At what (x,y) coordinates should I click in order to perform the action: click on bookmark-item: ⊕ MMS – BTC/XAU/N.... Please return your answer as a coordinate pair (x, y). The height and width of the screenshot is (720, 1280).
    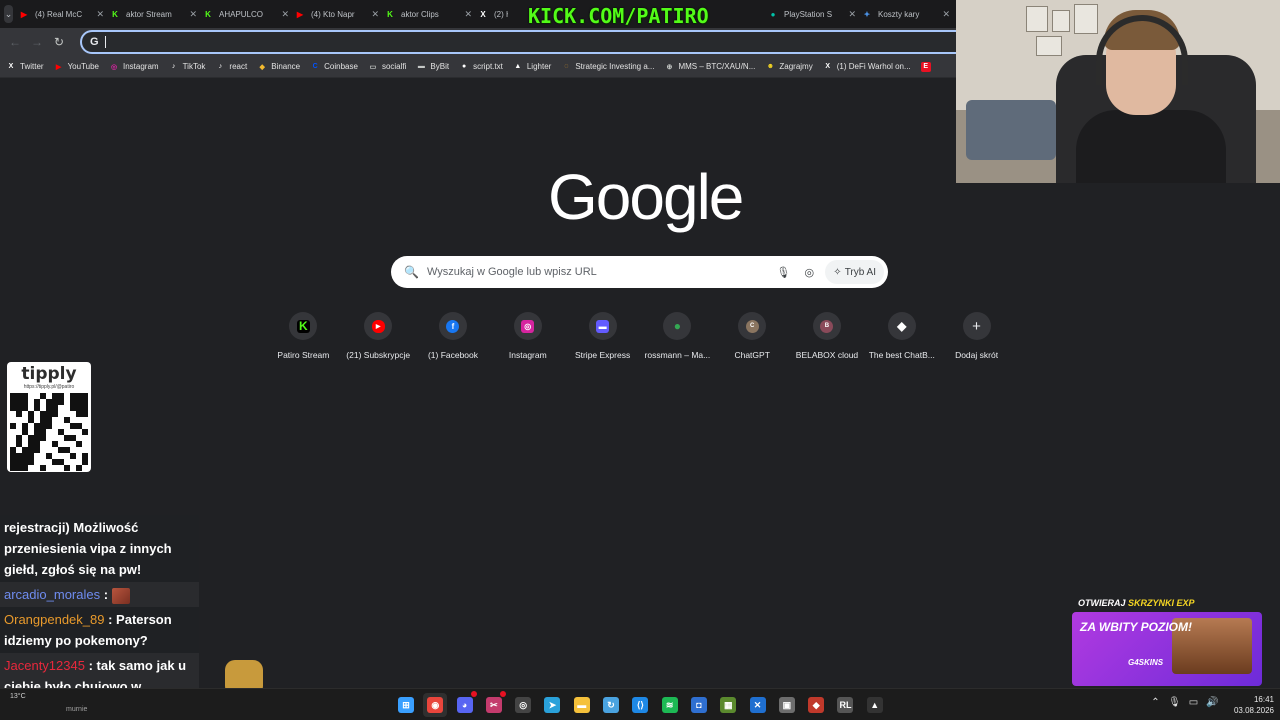
    Looking at the image, I should click on (710, 67).